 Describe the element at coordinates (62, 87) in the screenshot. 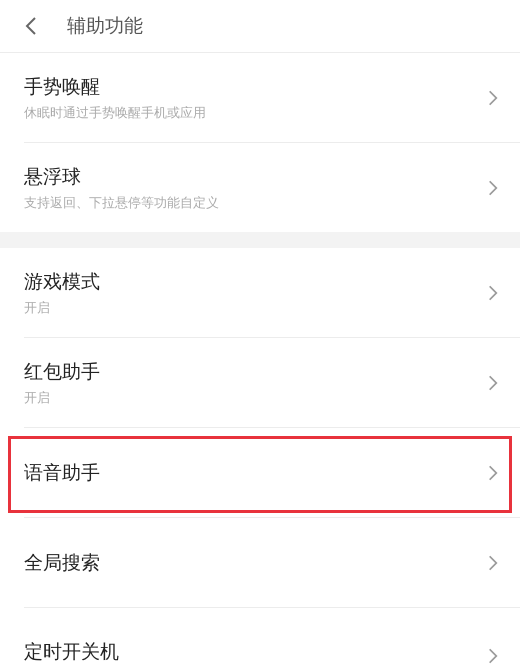

I see `item-title: 手势唤醒` at that location.